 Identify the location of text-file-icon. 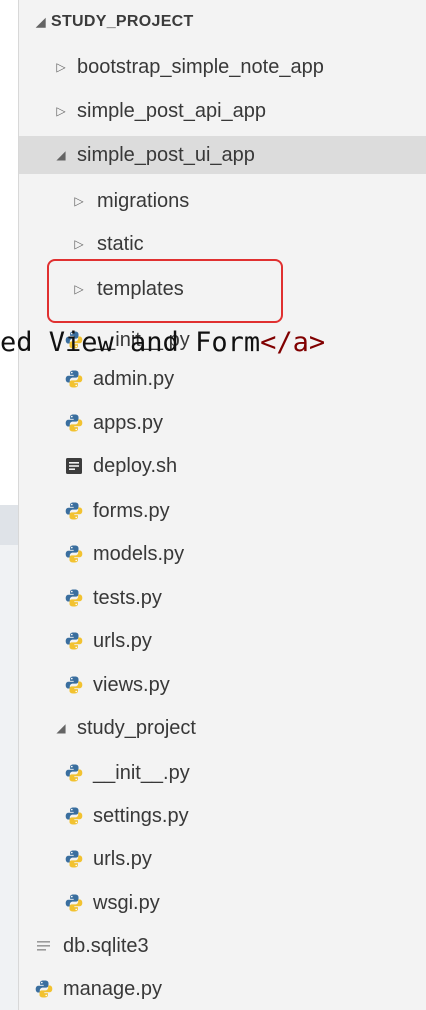
(44, 946).